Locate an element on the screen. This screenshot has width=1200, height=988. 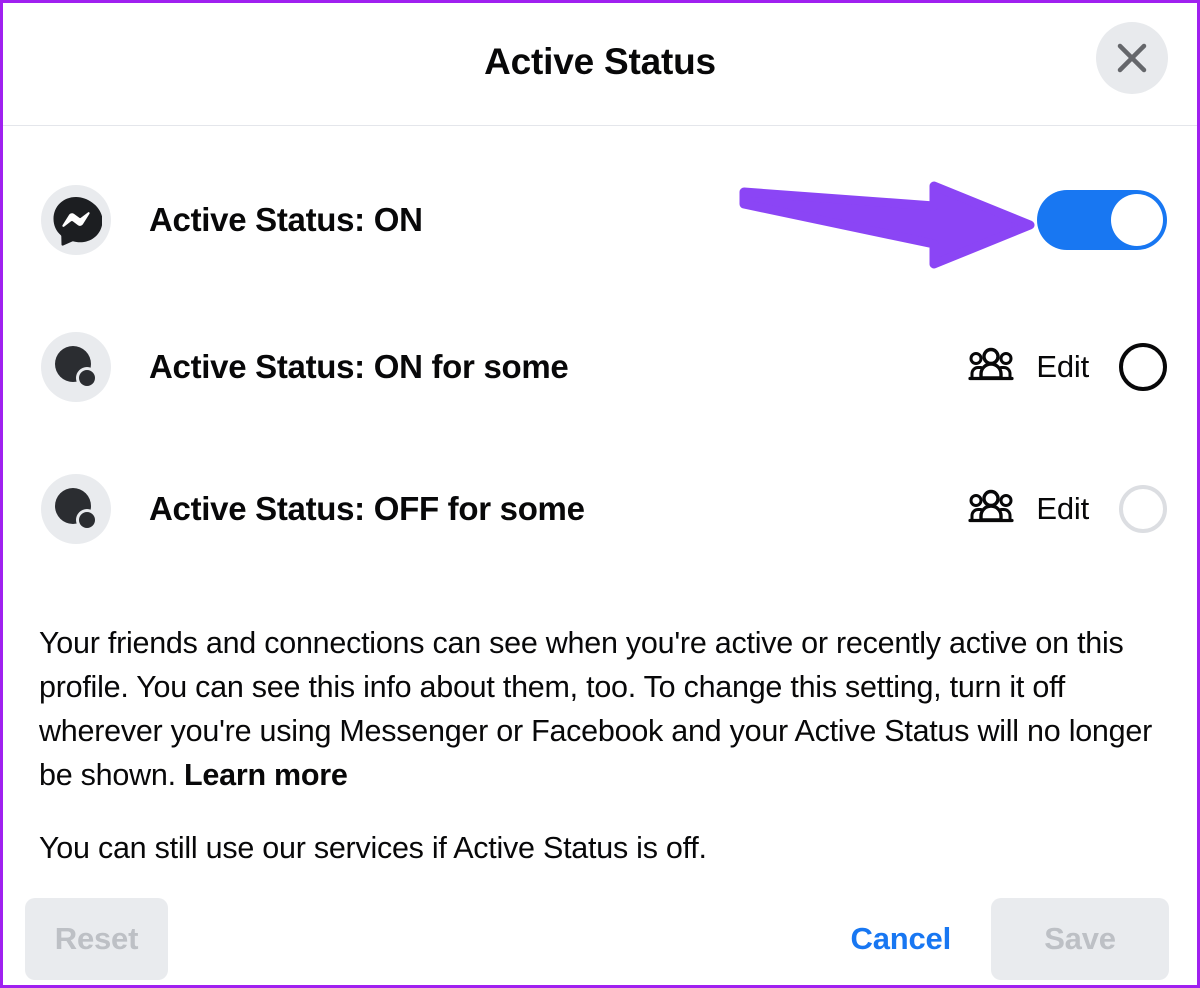
messenger-logo-icon is located at coordinates (76, 220).